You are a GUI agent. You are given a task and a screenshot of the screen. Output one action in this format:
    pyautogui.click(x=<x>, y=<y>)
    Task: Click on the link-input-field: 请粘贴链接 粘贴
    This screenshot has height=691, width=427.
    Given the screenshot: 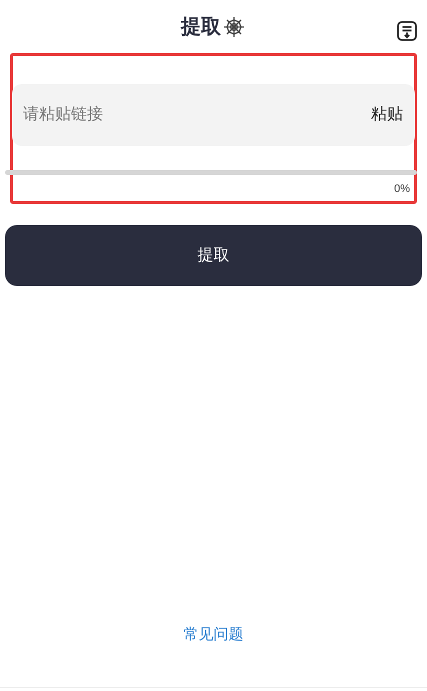 What is the action you would take?
    pyautogui.click(x=213, y=115)
    